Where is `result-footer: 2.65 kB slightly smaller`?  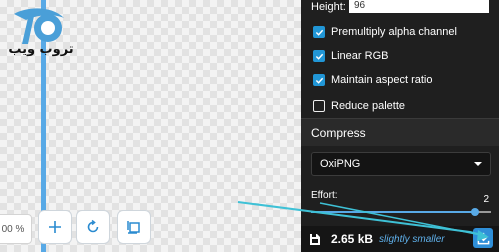 result-footer: 2.65 kB slightly smaller is located at coordinates (400, 239).